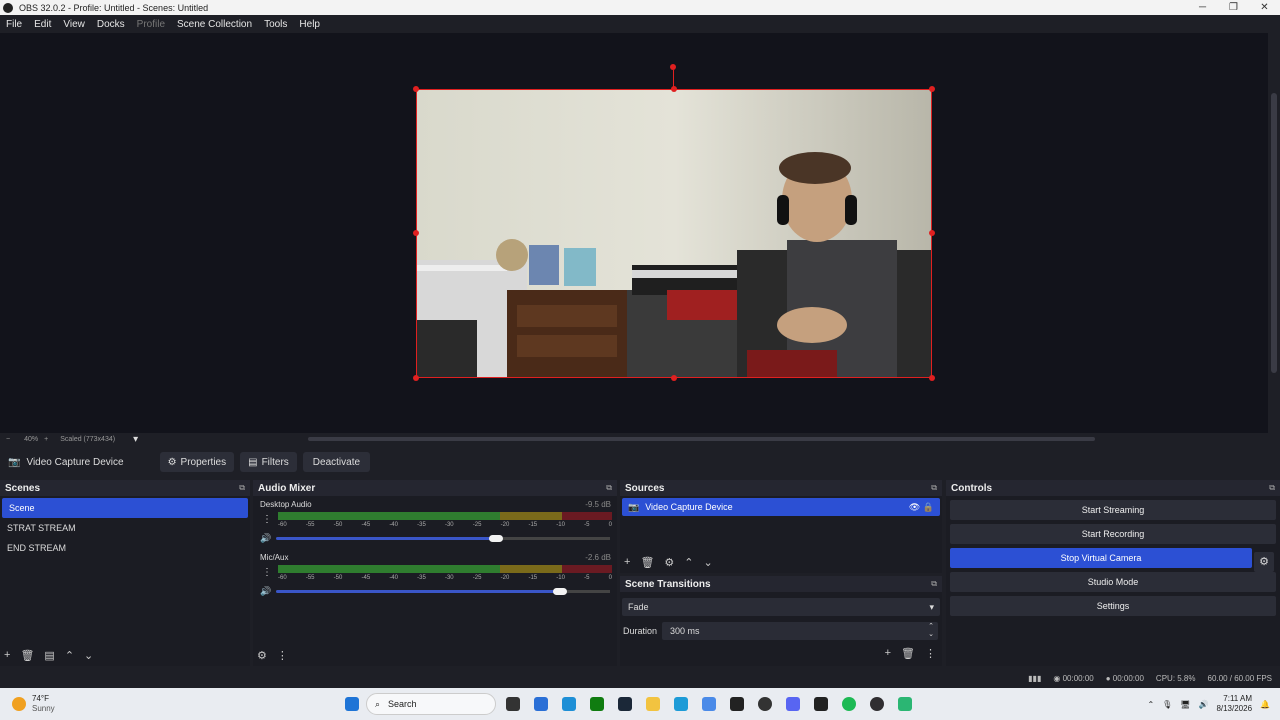 The width and height of the screenshot is (1280, 720). What do you see at coordinates (737, 704) in the screenshot?
I see `epic-games-icon` at bounding box center [737, 704].